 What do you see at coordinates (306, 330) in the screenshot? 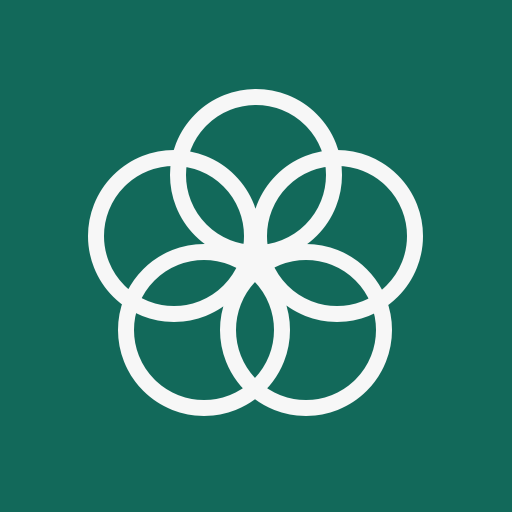
I see `logo-ring-lower-right` at bounding box center [306, 330].